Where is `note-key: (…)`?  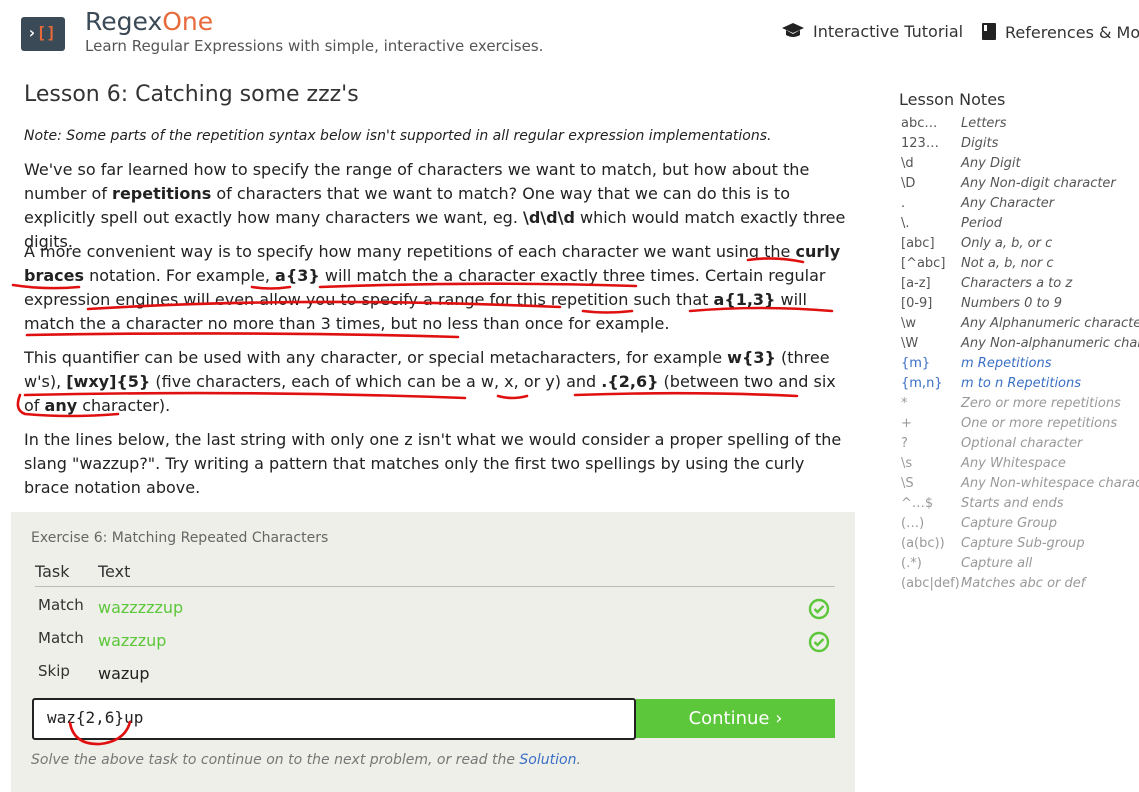
note-key: (…) is located at coordinates (913, 523).